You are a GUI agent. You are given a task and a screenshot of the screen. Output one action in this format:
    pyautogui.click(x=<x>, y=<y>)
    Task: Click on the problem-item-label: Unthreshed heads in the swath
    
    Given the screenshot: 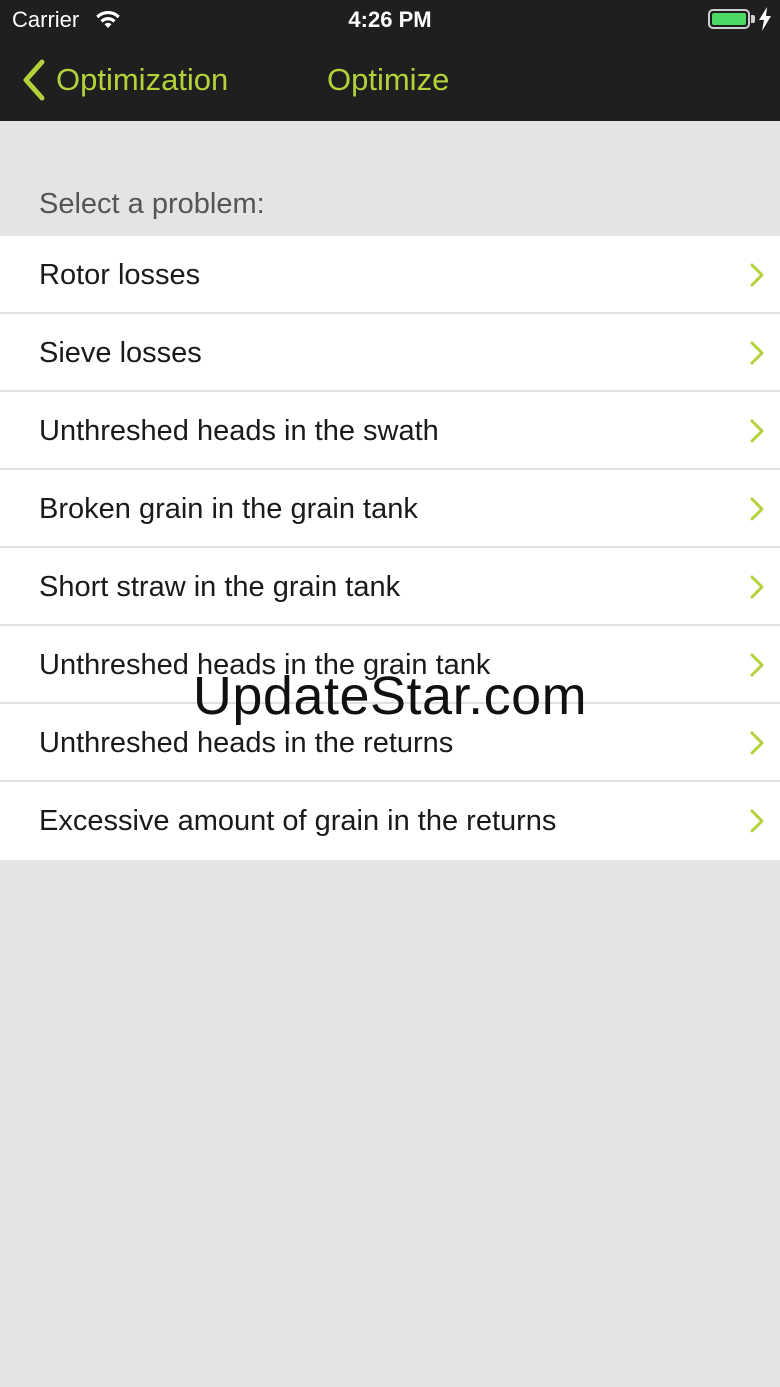 What is the action you would take?
    pyautogui.click(x=239, y=430)
    